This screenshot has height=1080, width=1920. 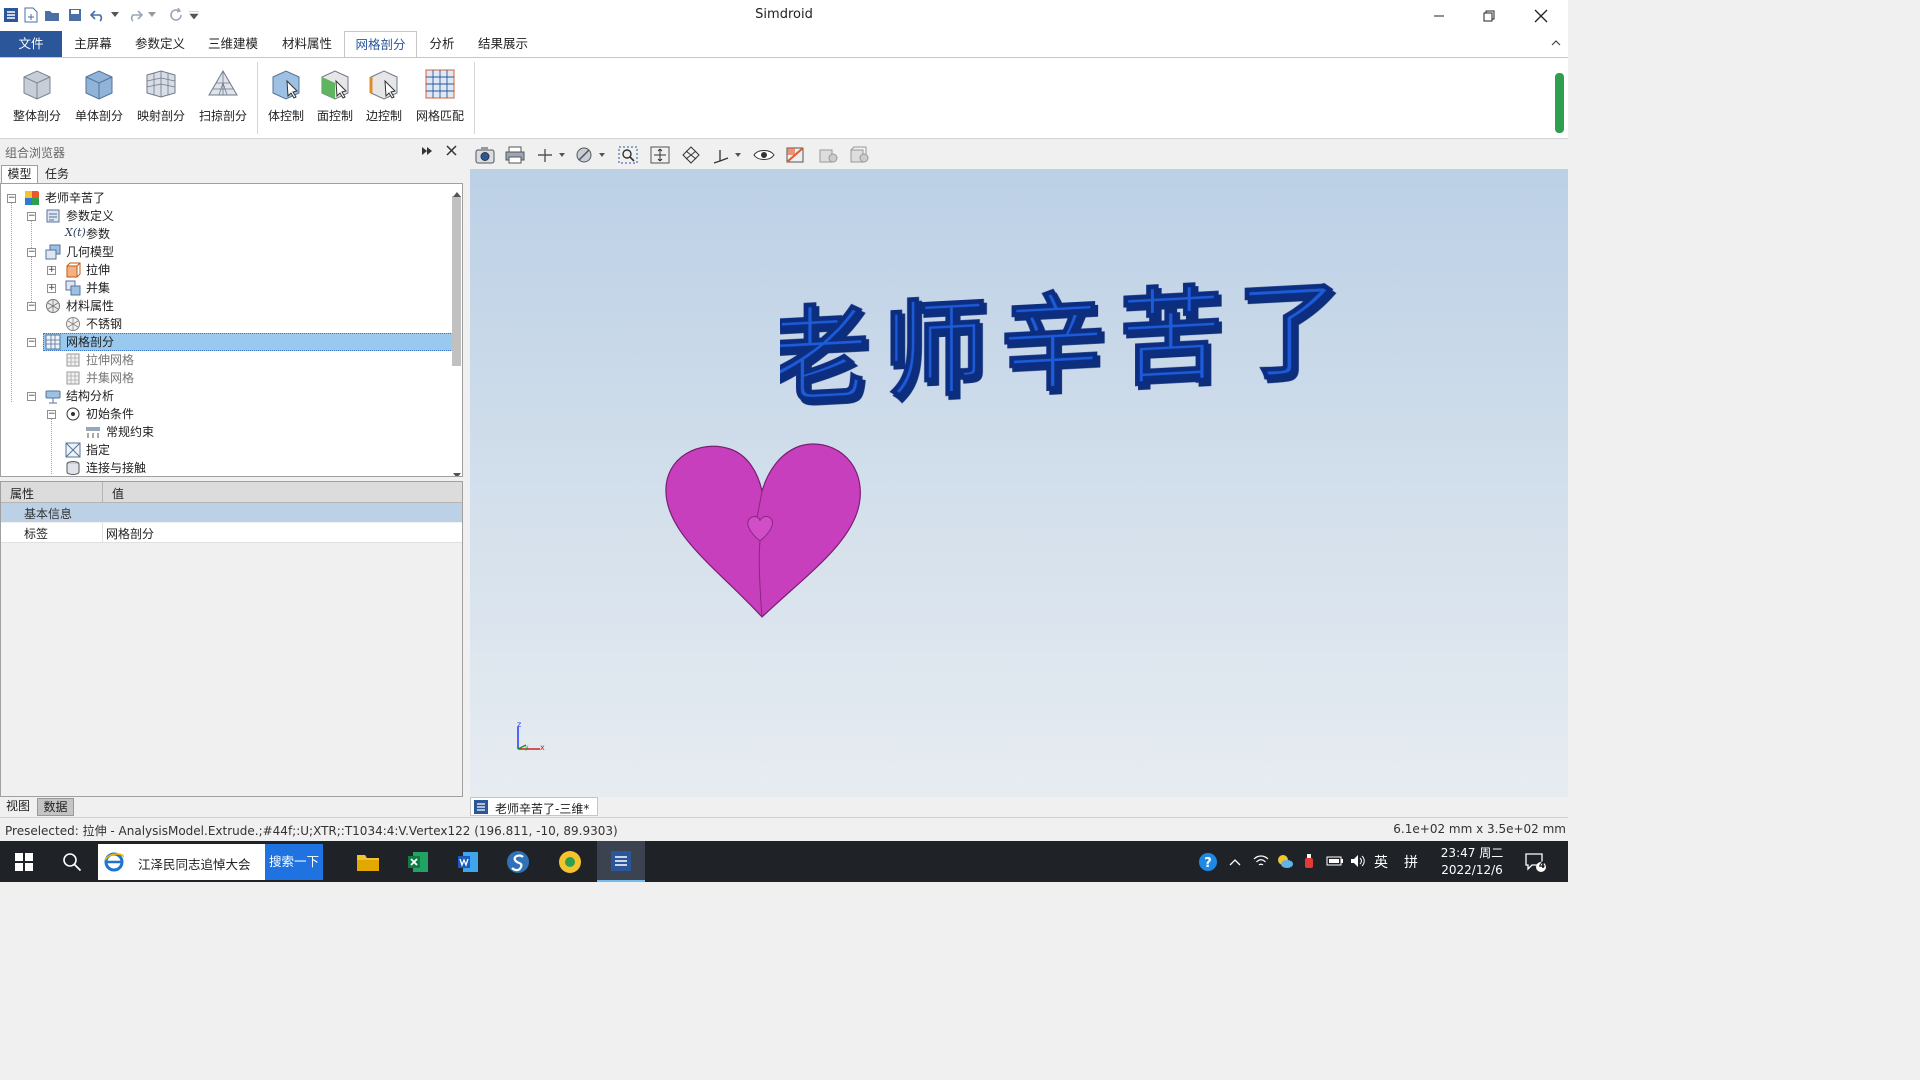 What do you see at coordinates (90, 306) in the screenshot?
I see `tree-node-material: 材料属性` at bounding box center [90, 306].